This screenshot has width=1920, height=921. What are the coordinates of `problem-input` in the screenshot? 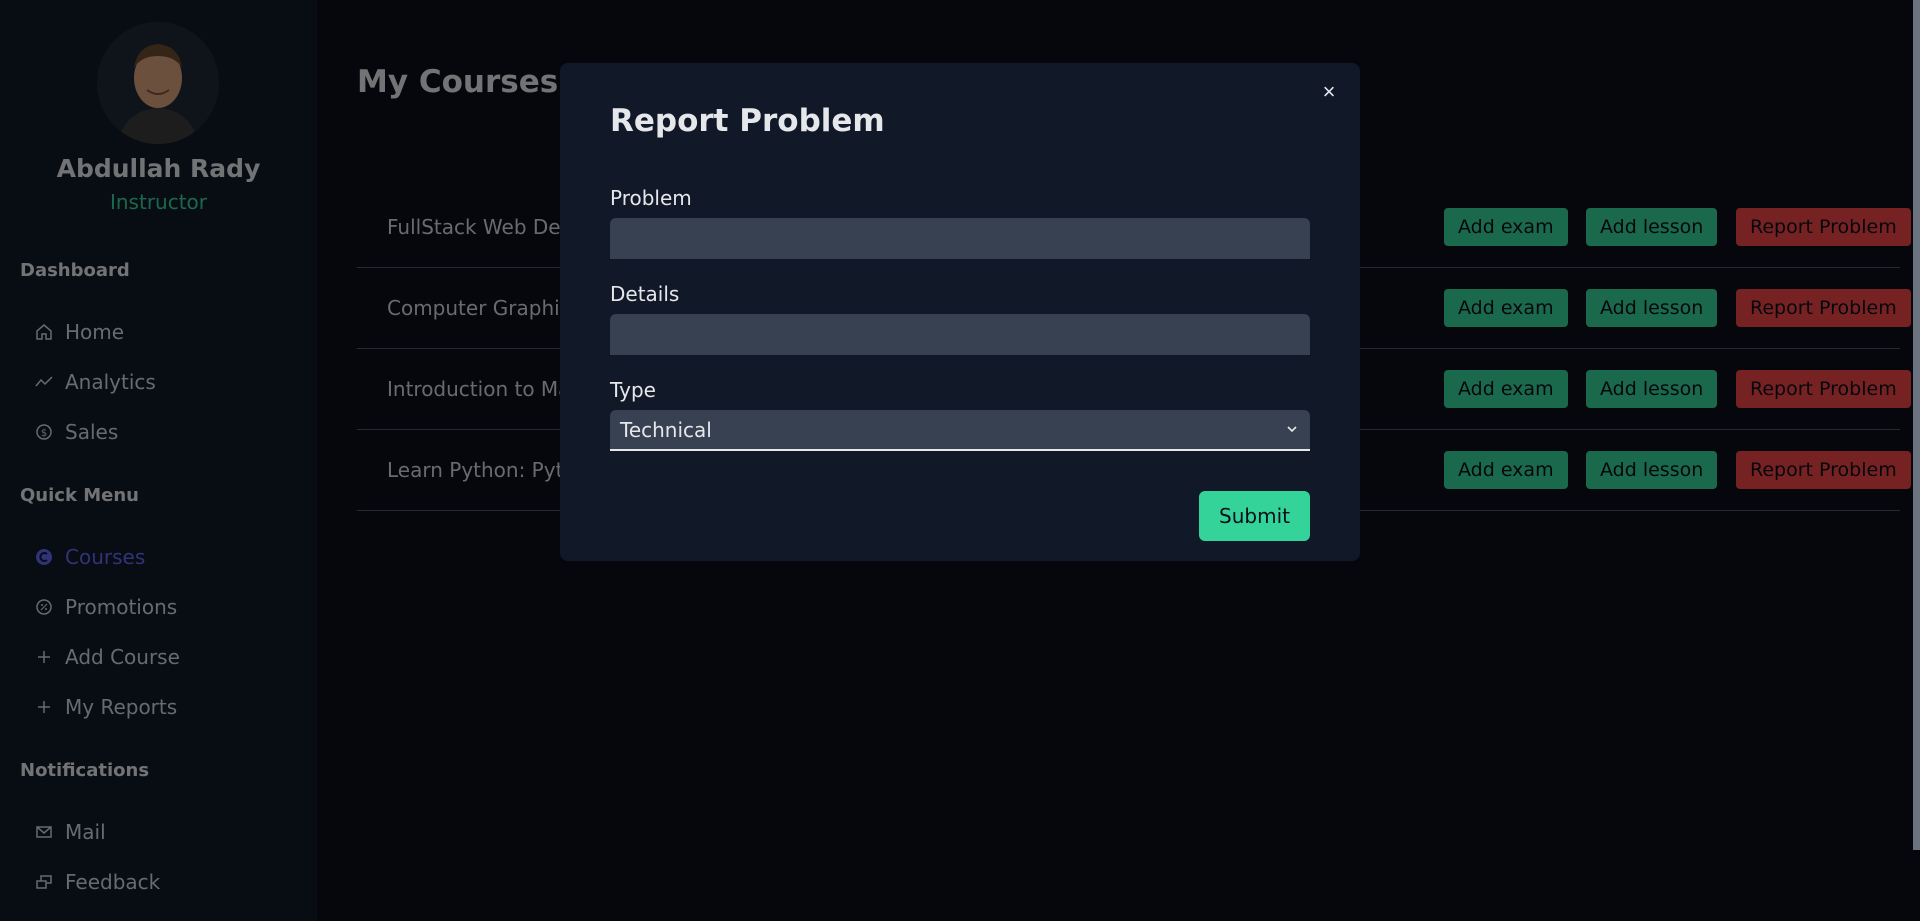 It's located at (960, 238).